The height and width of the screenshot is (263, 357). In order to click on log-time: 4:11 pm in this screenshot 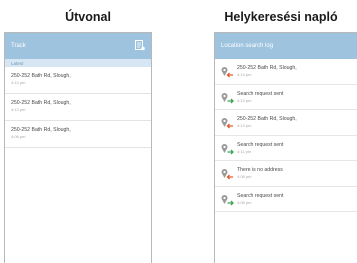, I will do `click(244, 151)`.